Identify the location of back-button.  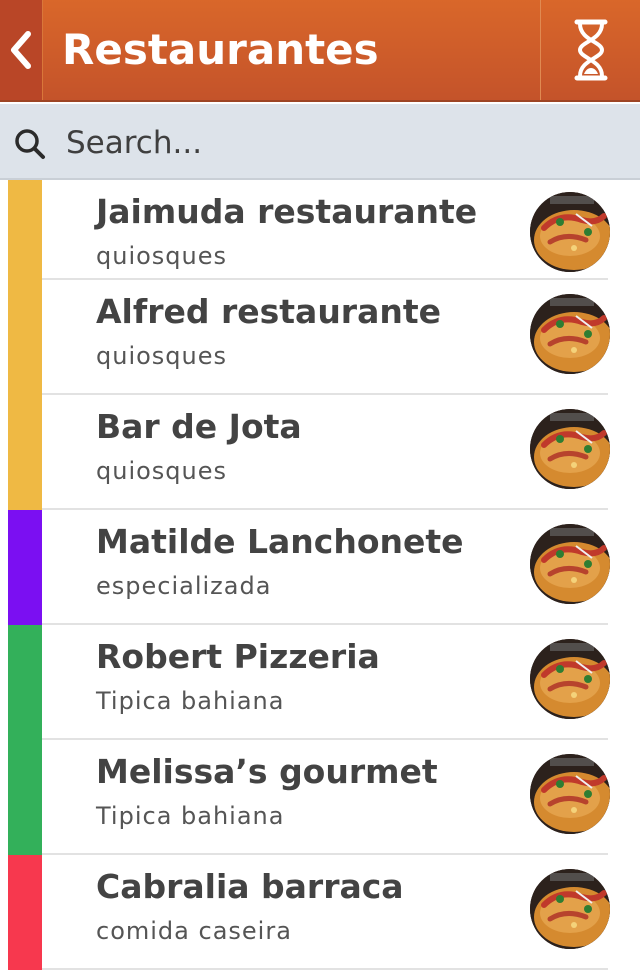
(21, 50).